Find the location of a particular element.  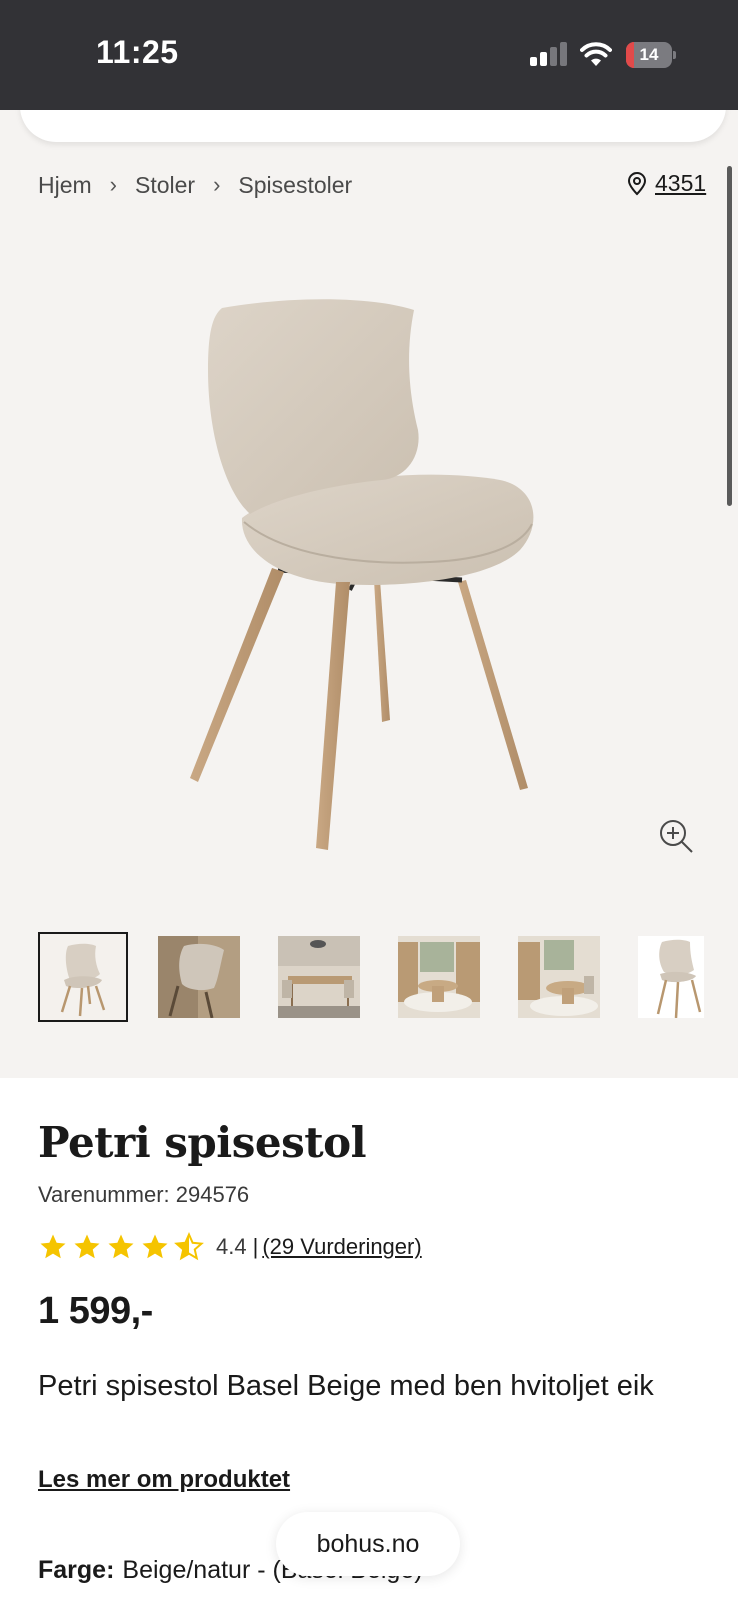

product-price: 1 599,- is located at coordinates (95, 1311).